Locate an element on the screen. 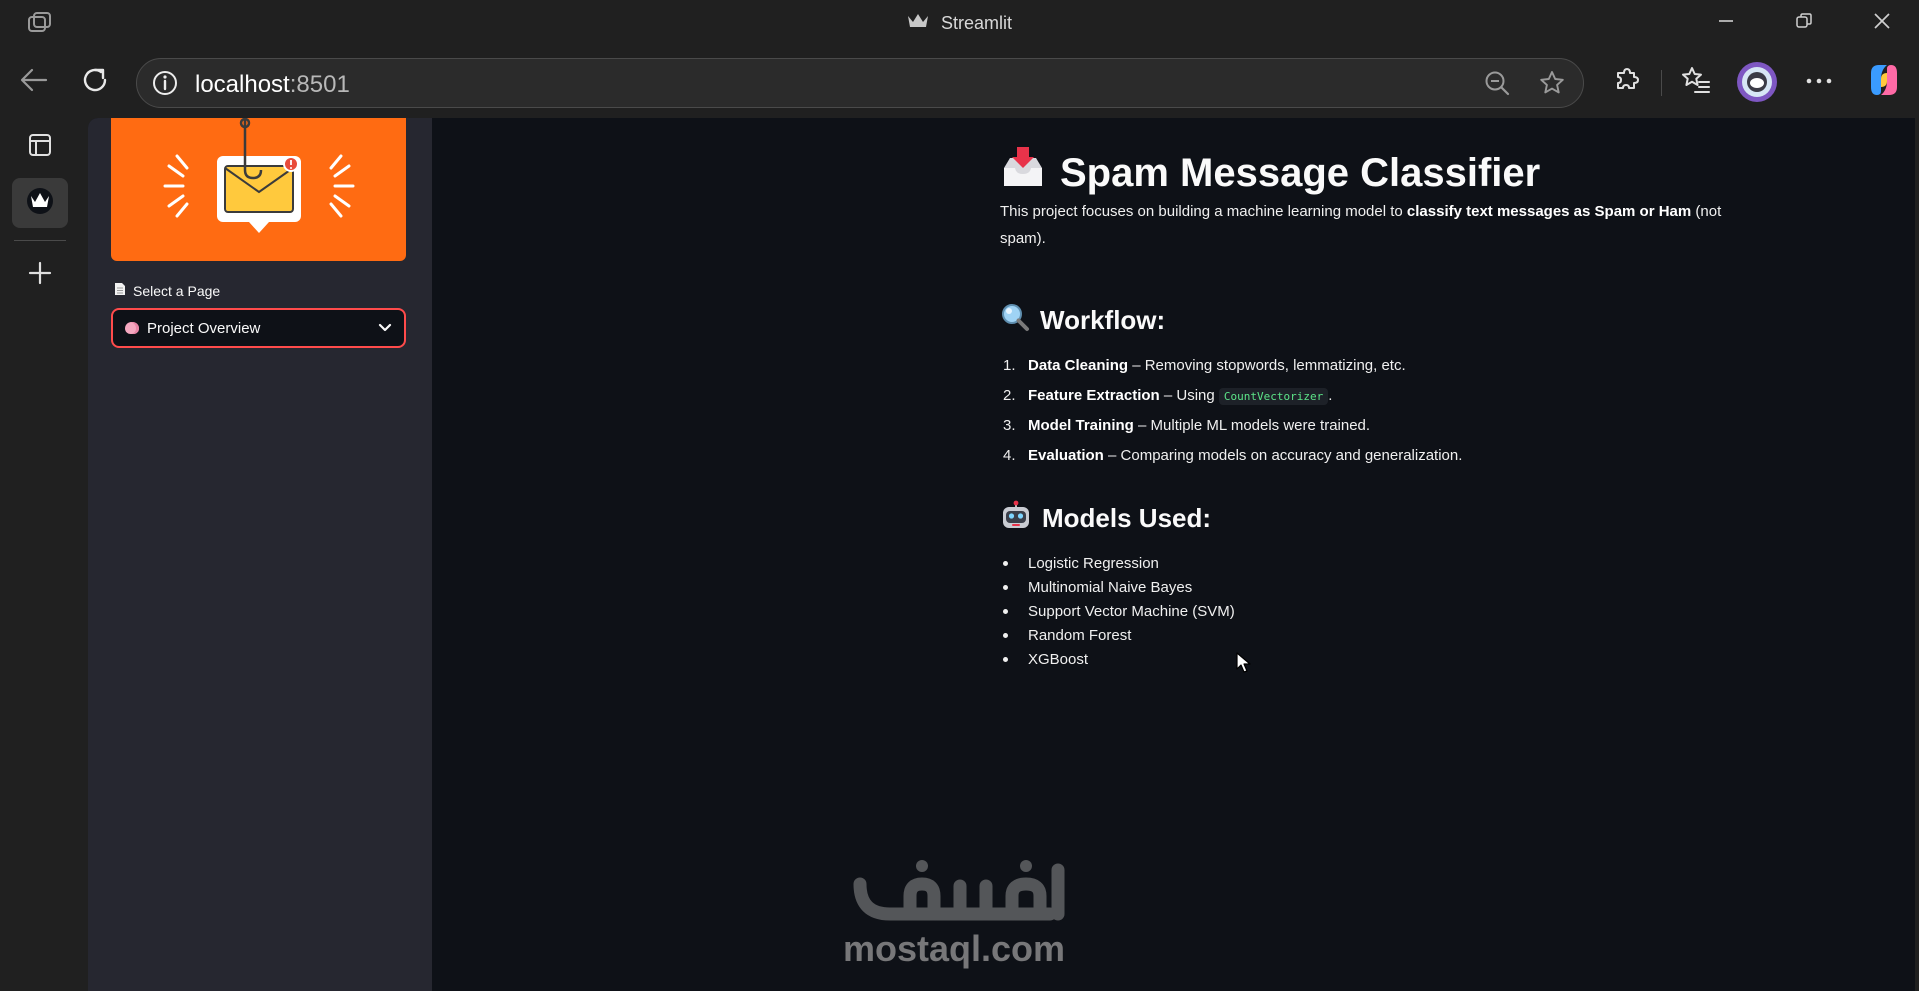 The height and width of the screenshot is (991, 1919). title-bar: Streamlit is located at coordinates (959, 23).